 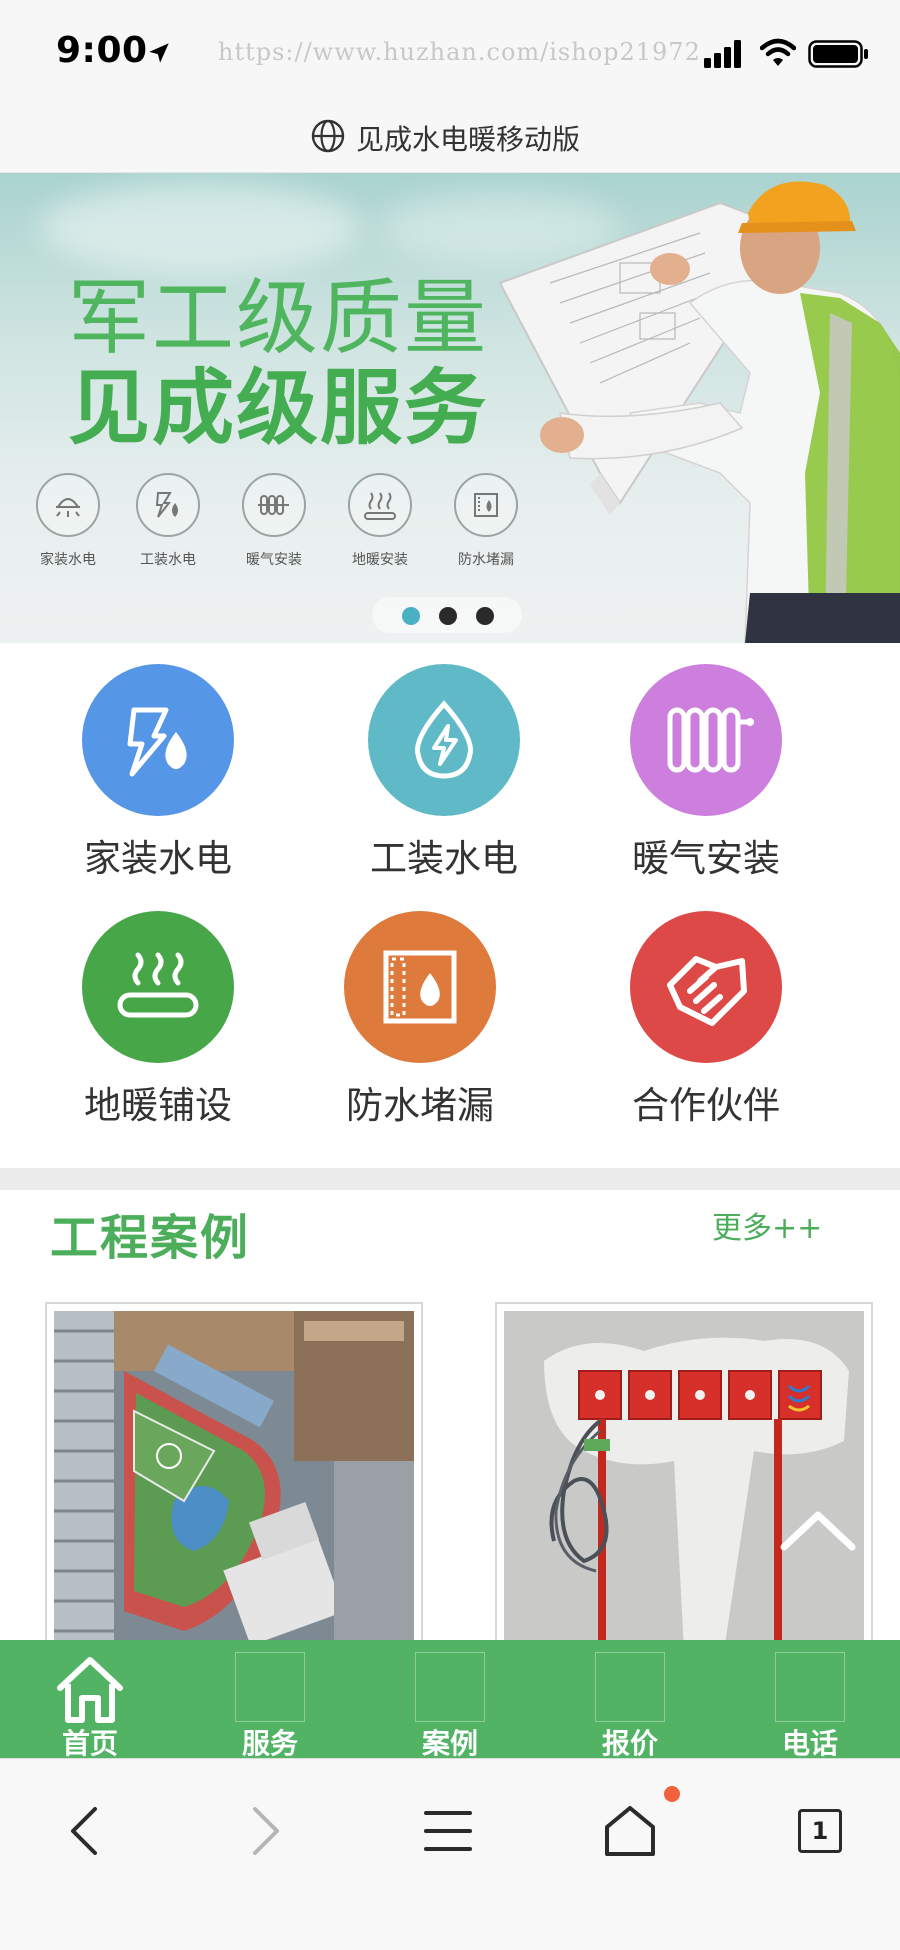 I want to click on category-label: 地暖铺设, so click(x=158, y=1105).